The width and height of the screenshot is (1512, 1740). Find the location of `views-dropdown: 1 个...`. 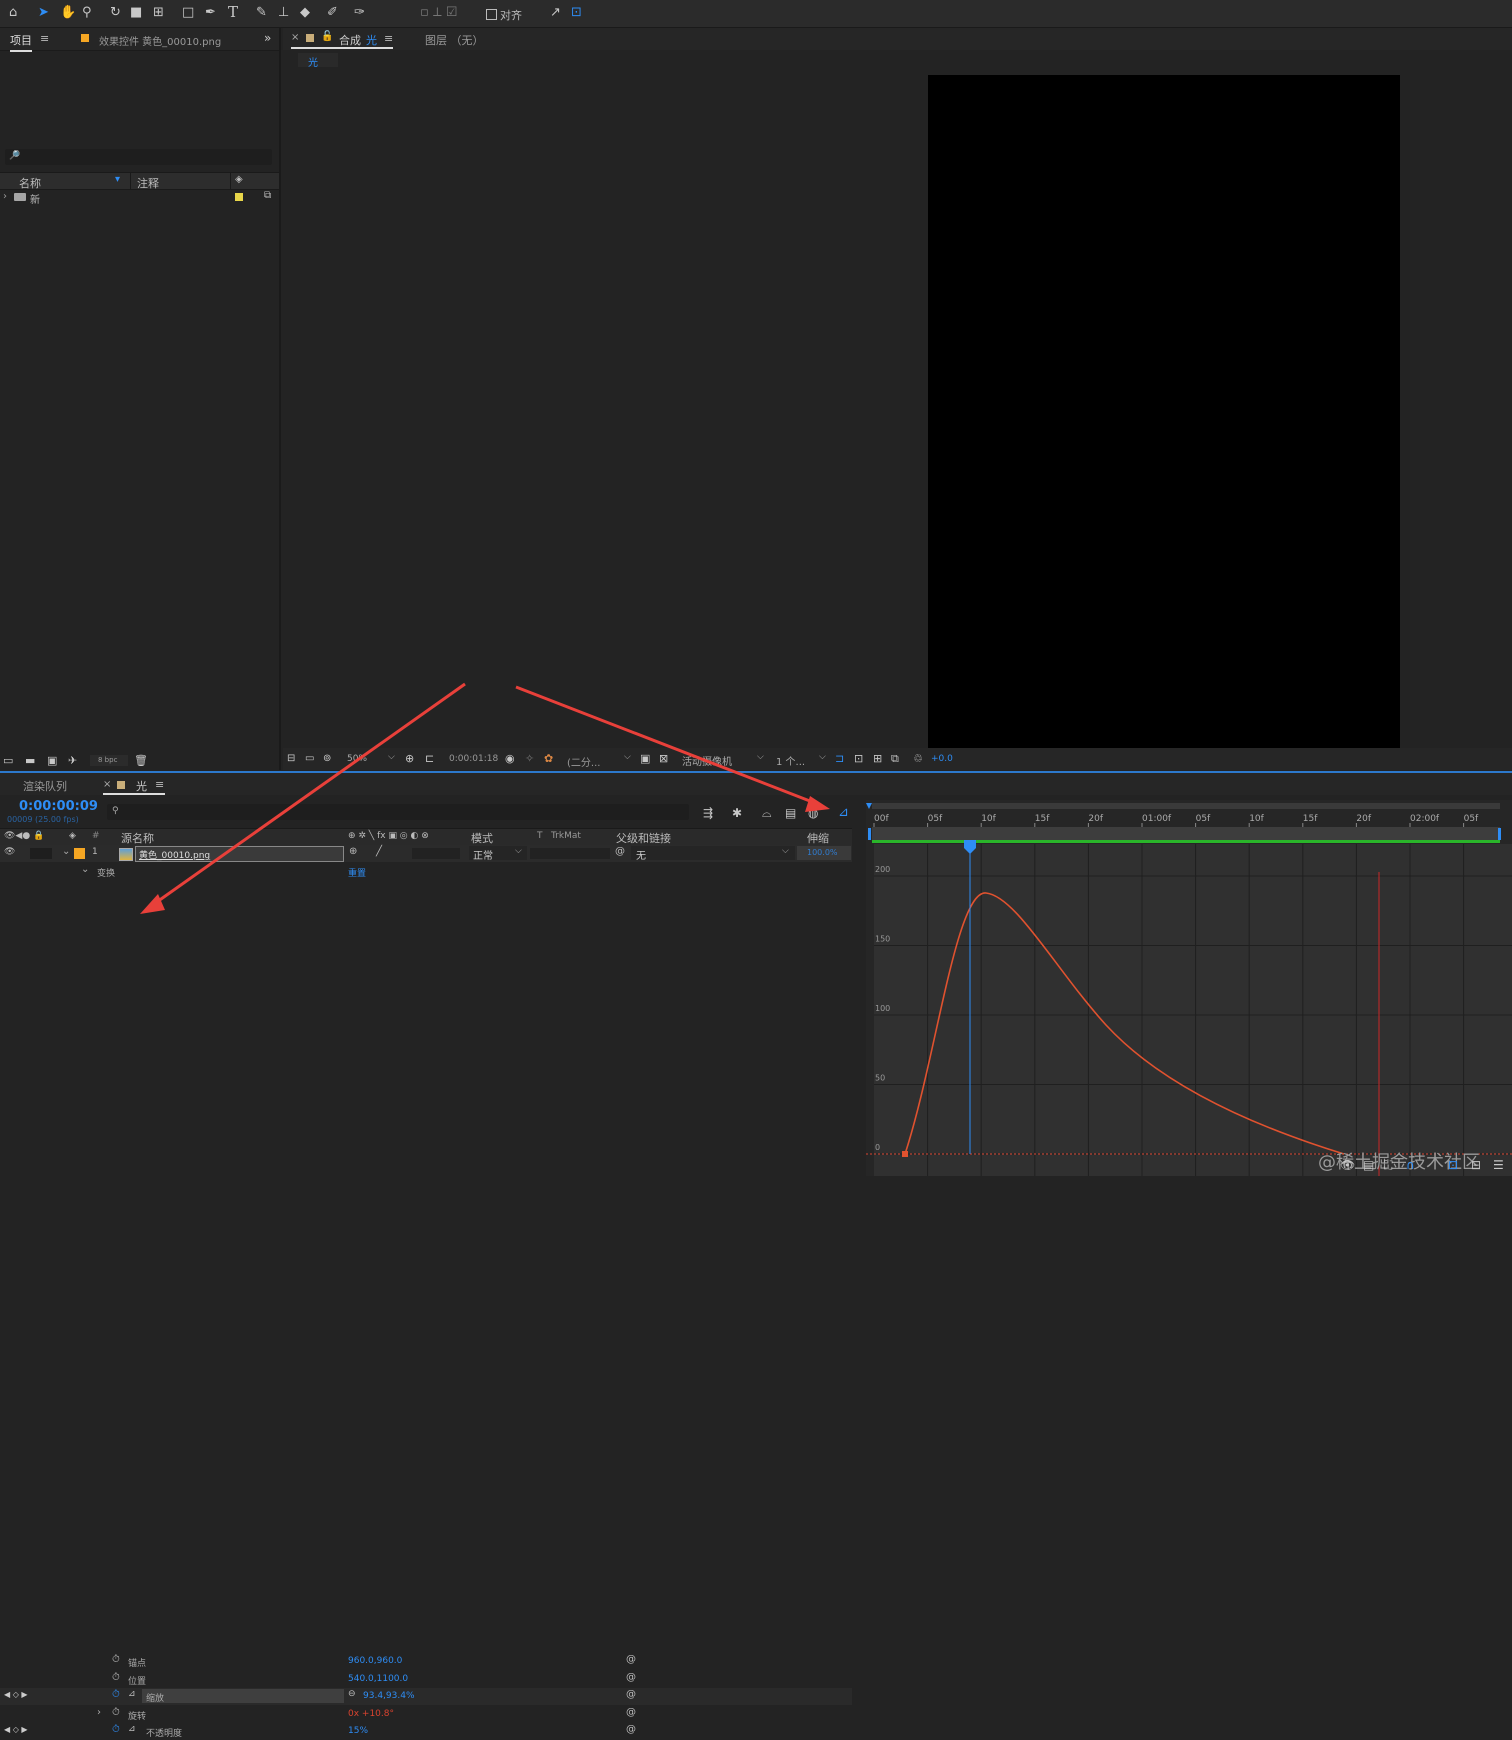

views-dropdown: 1 个... is located at coordinates (790, 760).